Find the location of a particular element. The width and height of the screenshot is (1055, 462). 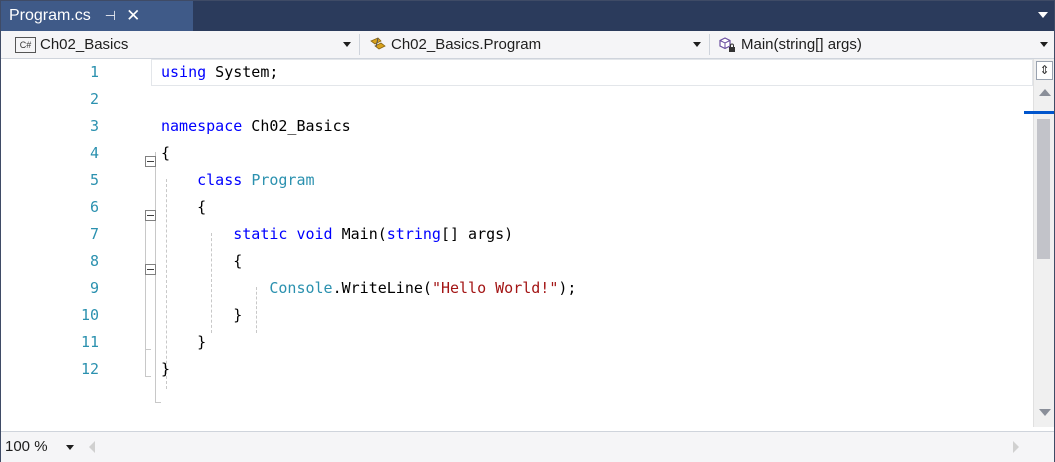

code-line: 7 static void Main(string[] args) is located at coordinates (517, 234).